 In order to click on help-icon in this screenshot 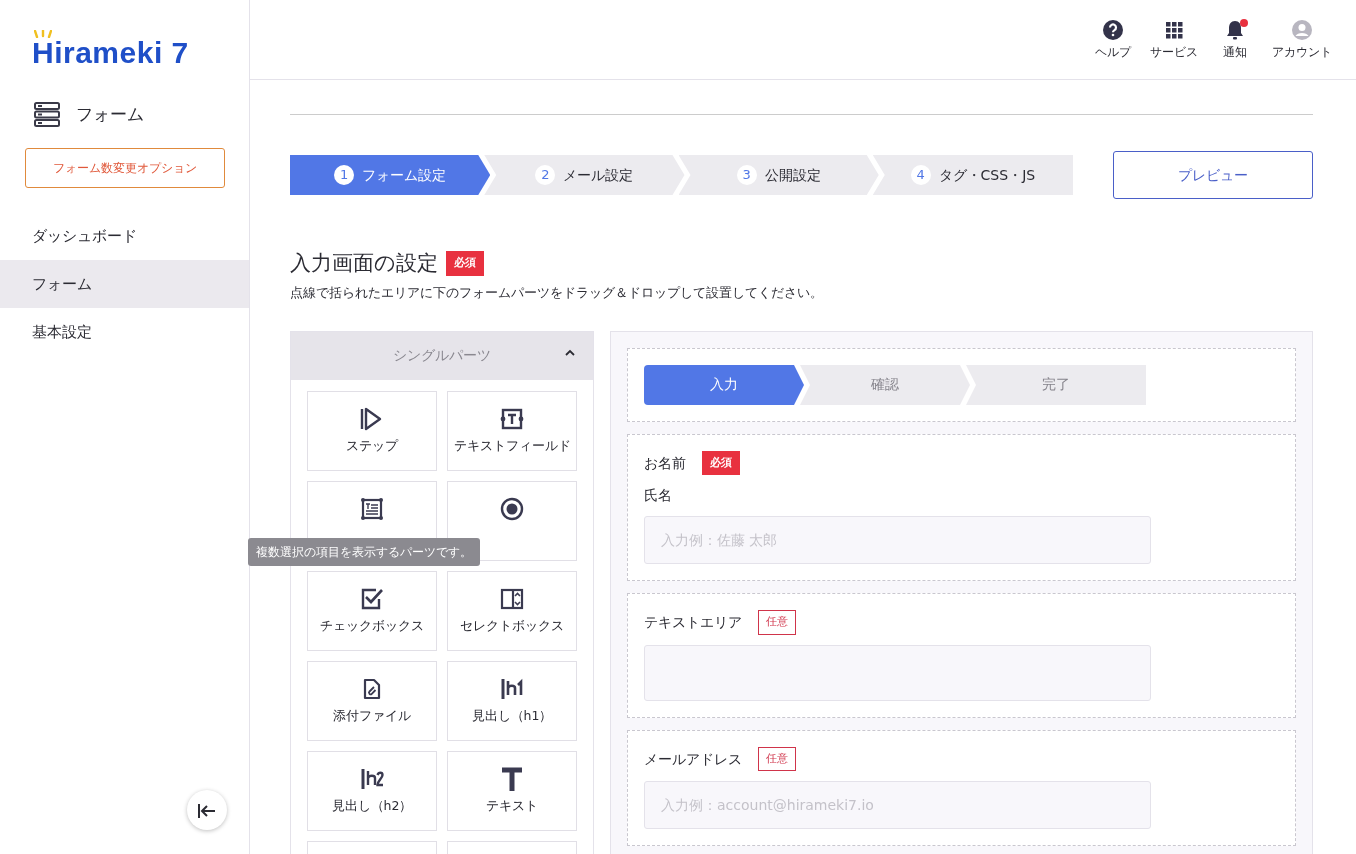, I will do `click(1113, 29)`.